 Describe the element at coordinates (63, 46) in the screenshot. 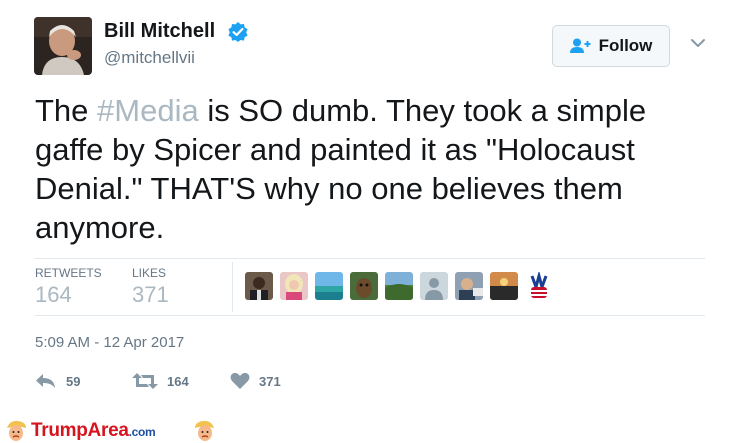

I see `author-avatar` at that location.